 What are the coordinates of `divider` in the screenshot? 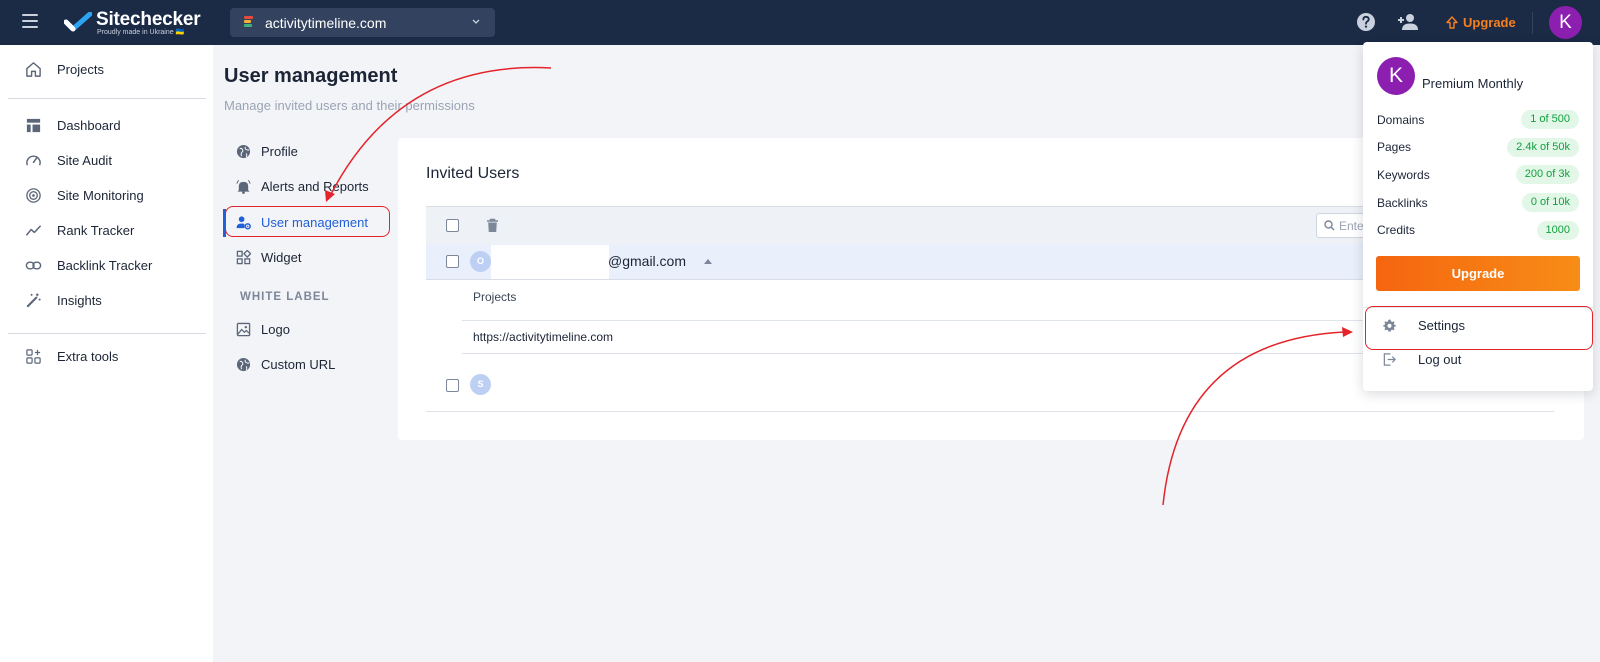 It's located at (990, 411).